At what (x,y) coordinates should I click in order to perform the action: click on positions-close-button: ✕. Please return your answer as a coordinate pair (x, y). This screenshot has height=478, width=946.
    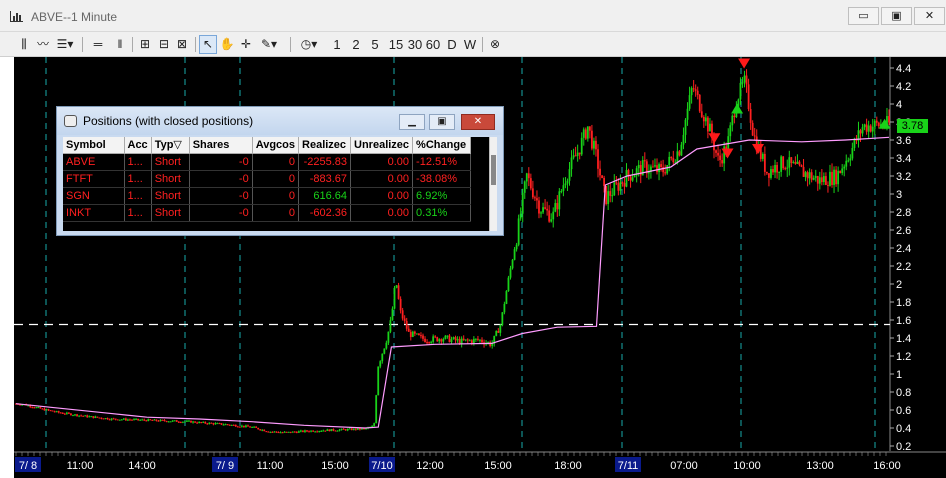
    Looking at the image, I should click on (478, 122).